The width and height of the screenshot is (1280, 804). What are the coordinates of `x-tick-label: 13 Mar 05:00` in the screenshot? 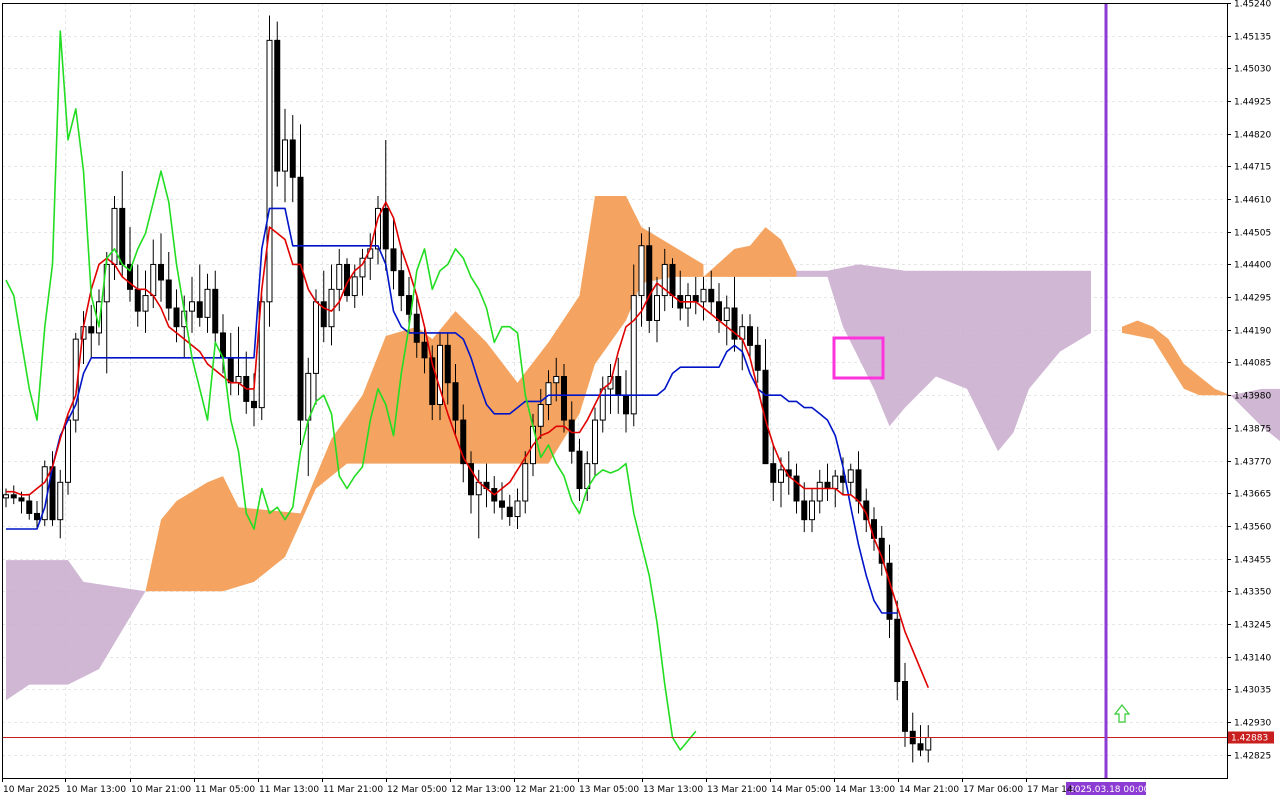 It's located at (609, 790).